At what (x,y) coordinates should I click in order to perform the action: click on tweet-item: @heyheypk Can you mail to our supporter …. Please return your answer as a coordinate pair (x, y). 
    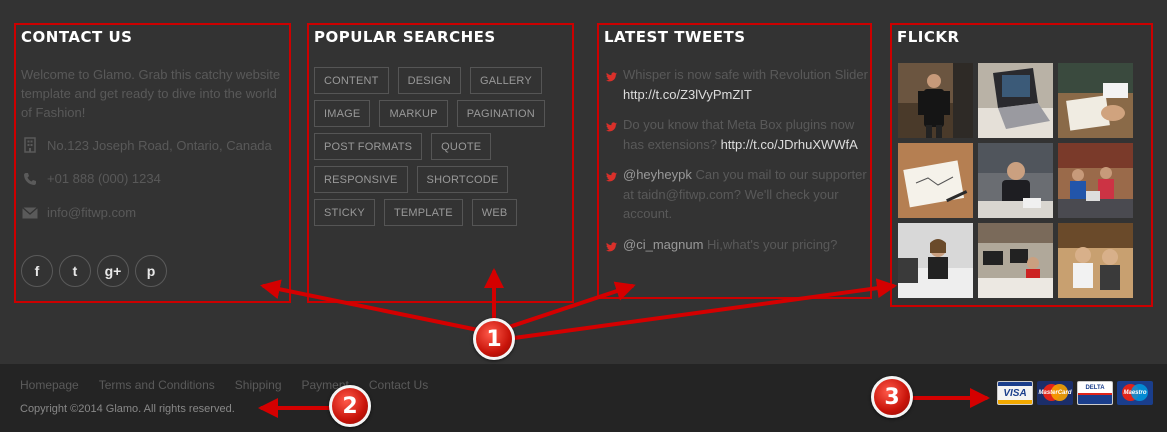
    Looking at the image, I should click on (737, 194).